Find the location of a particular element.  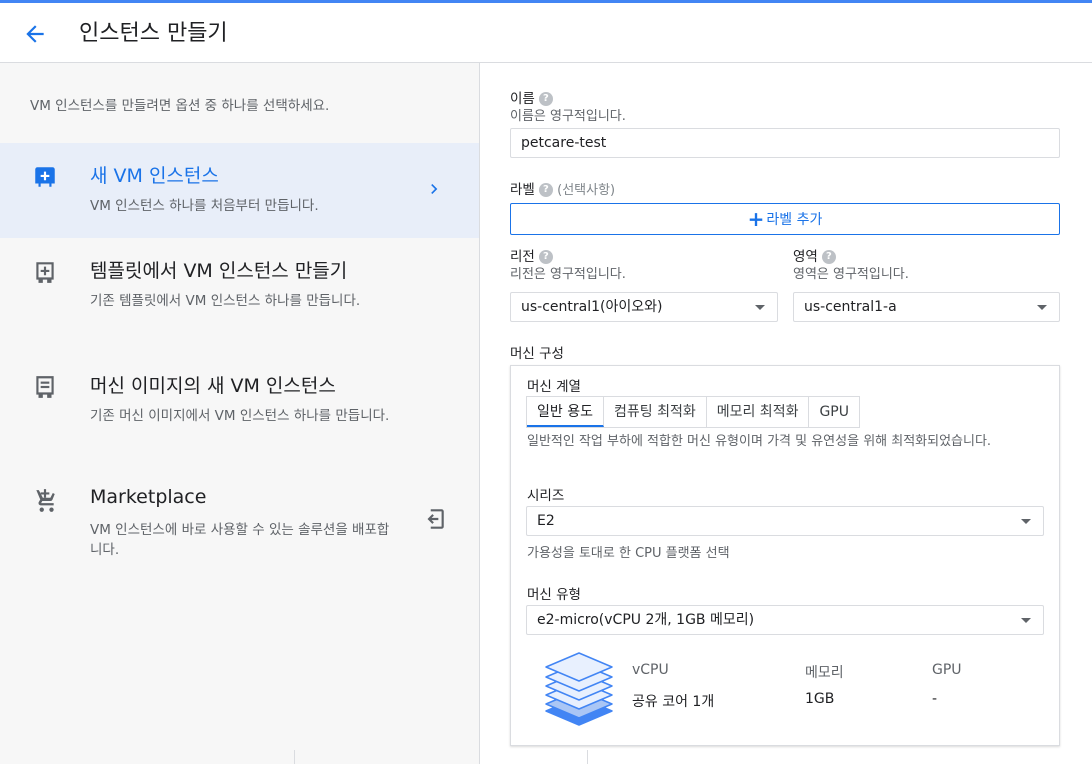

spec-value-vcpu: 공유 코어 1개 is located at coordinates (673, 702).